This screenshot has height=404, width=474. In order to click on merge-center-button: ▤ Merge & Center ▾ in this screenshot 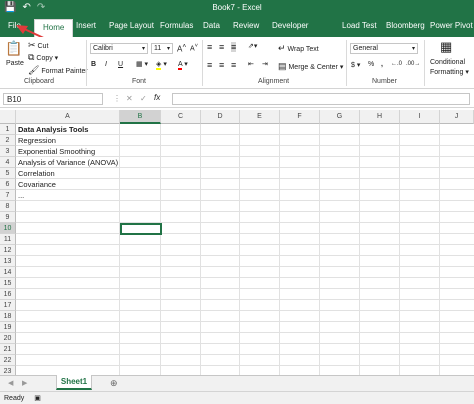, I will do `click(310, 66)`.